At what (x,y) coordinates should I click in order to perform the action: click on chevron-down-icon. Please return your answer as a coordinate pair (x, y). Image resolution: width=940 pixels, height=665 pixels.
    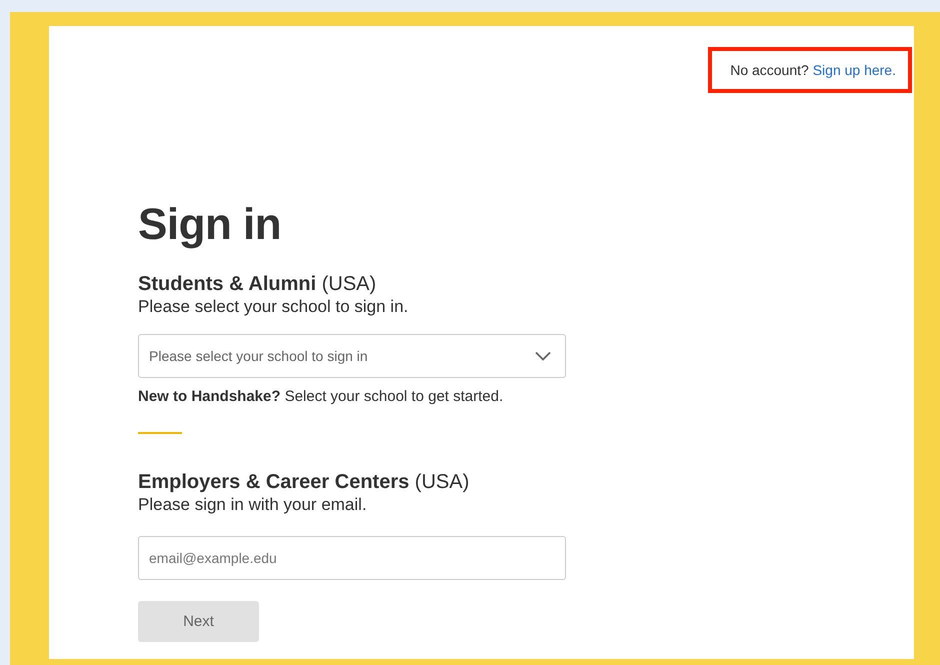
    Looking at the image, I should click on (543, 356).